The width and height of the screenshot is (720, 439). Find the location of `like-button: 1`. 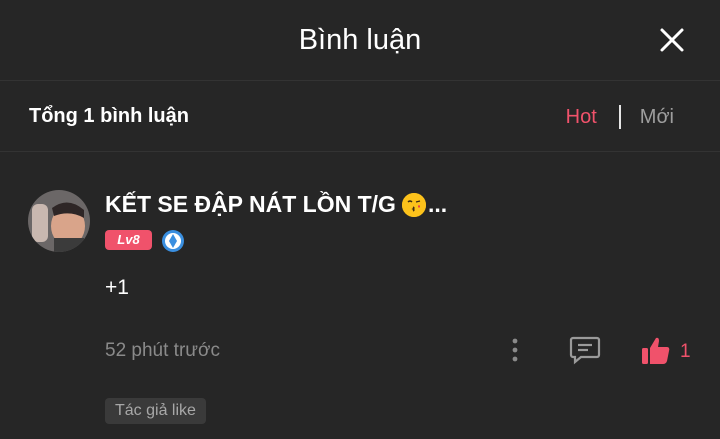

like-button: 1 is located at coordinates (668, 351).